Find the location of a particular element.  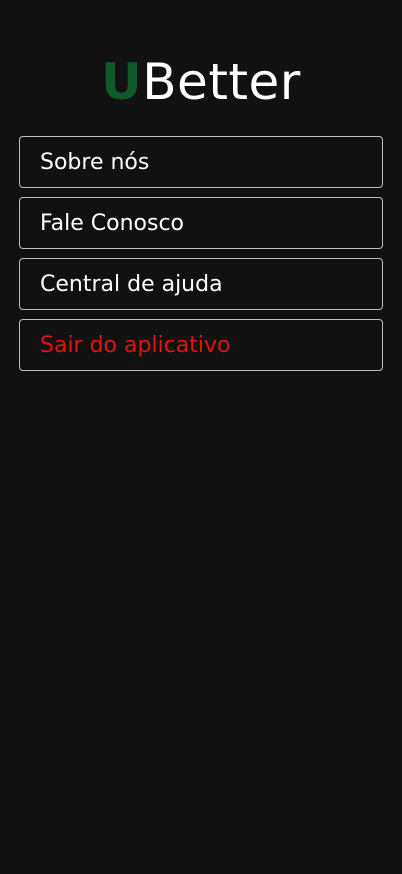

logo-text: Better is located at coordinates (221, 82).